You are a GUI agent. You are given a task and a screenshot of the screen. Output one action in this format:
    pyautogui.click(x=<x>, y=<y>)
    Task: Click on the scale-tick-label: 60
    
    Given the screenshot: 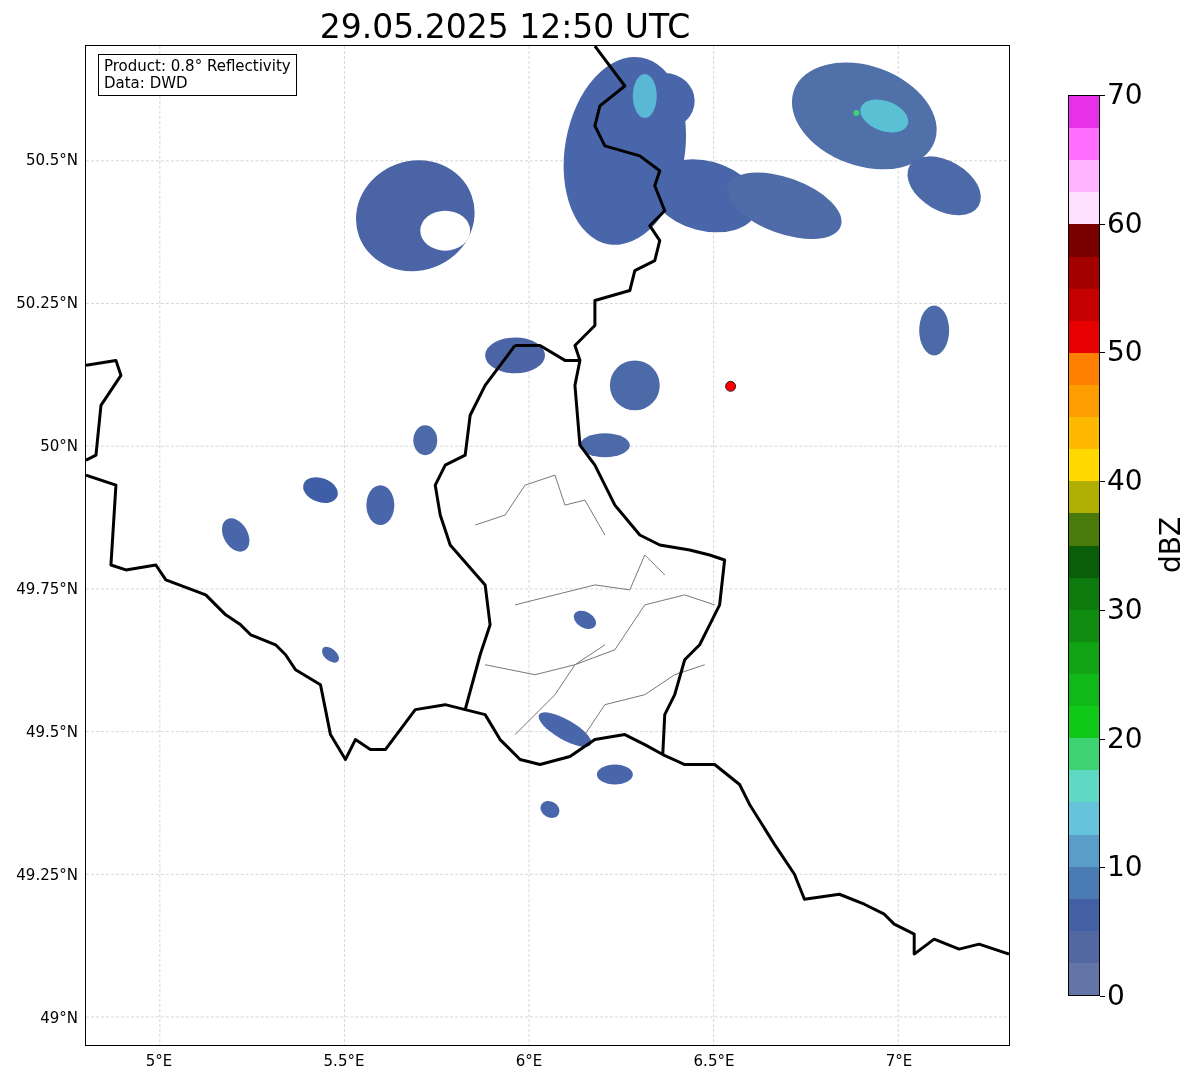 What is the action you would take?
    pyautogui.click(x=1125, y=223)
    